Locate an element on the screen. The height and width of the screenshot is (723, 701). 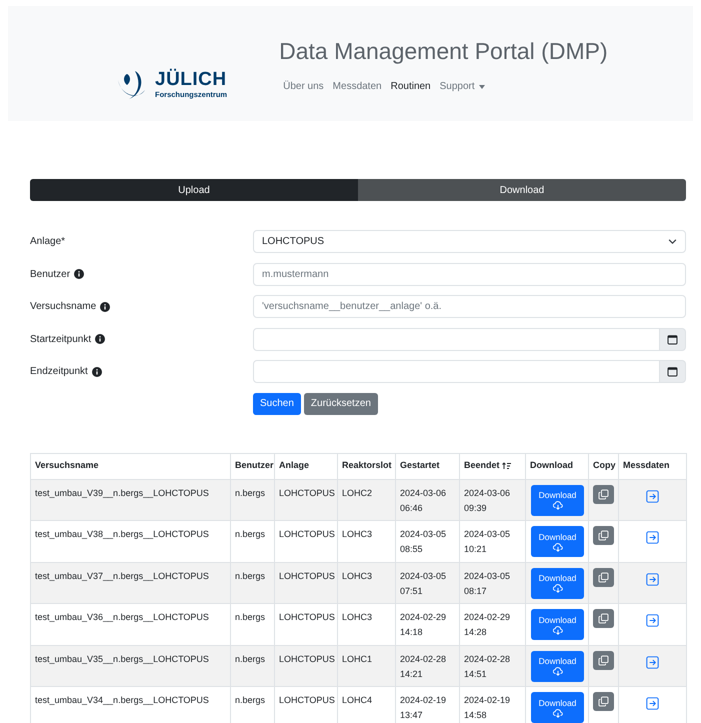
search-button: Suchen is located at coordinates (277, 403).